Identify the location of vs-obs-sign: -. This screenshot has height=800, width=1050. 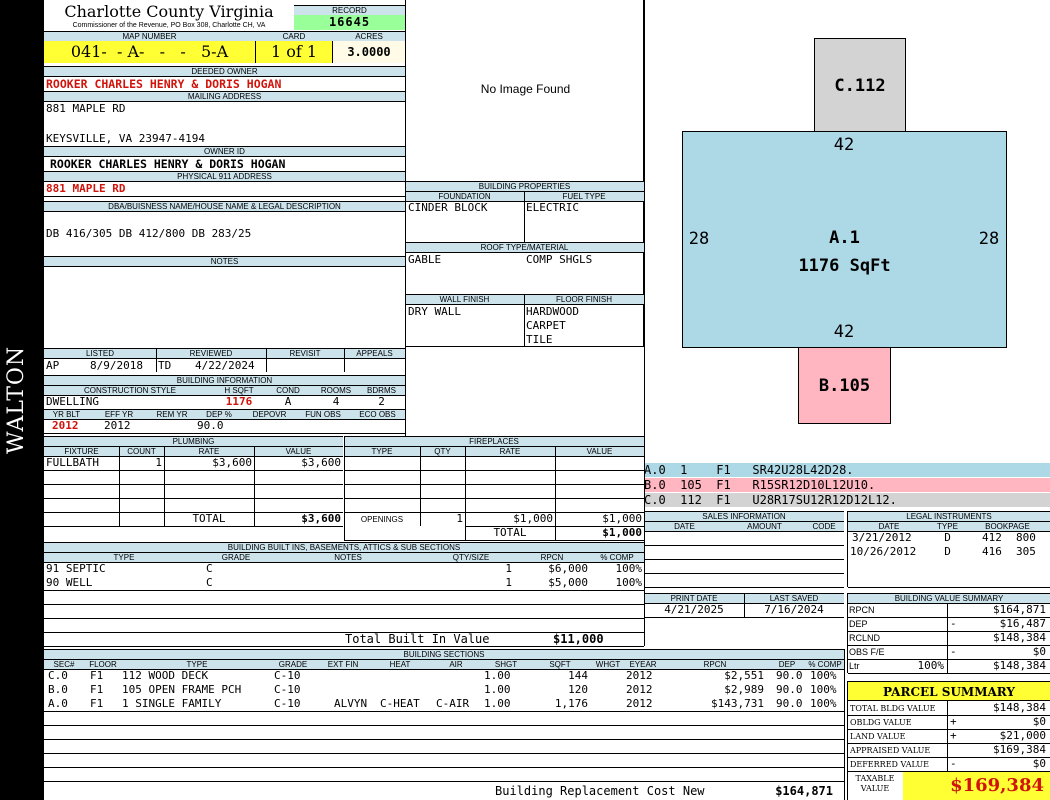
(953, 651).